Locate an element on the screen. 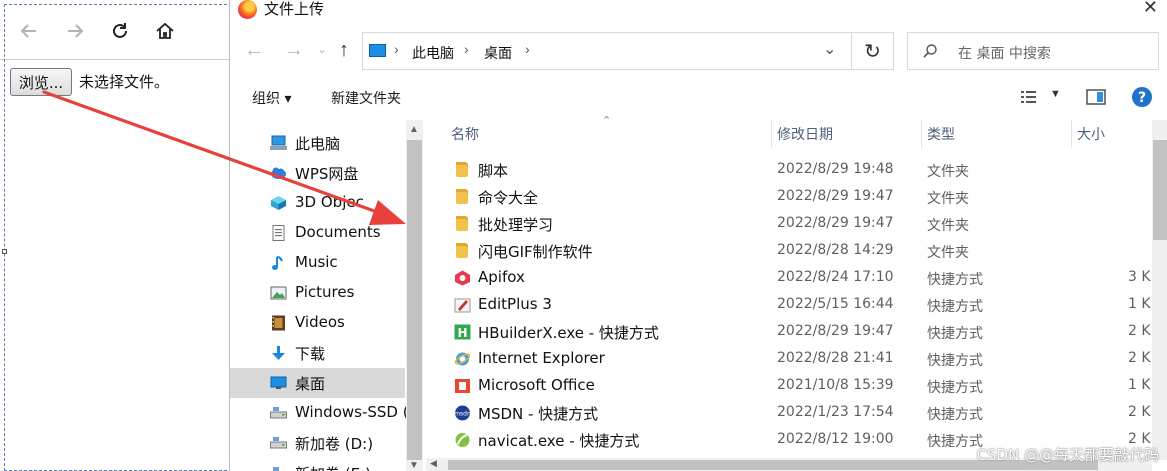  column-type: 类型 is located at coordinates (941, 134).